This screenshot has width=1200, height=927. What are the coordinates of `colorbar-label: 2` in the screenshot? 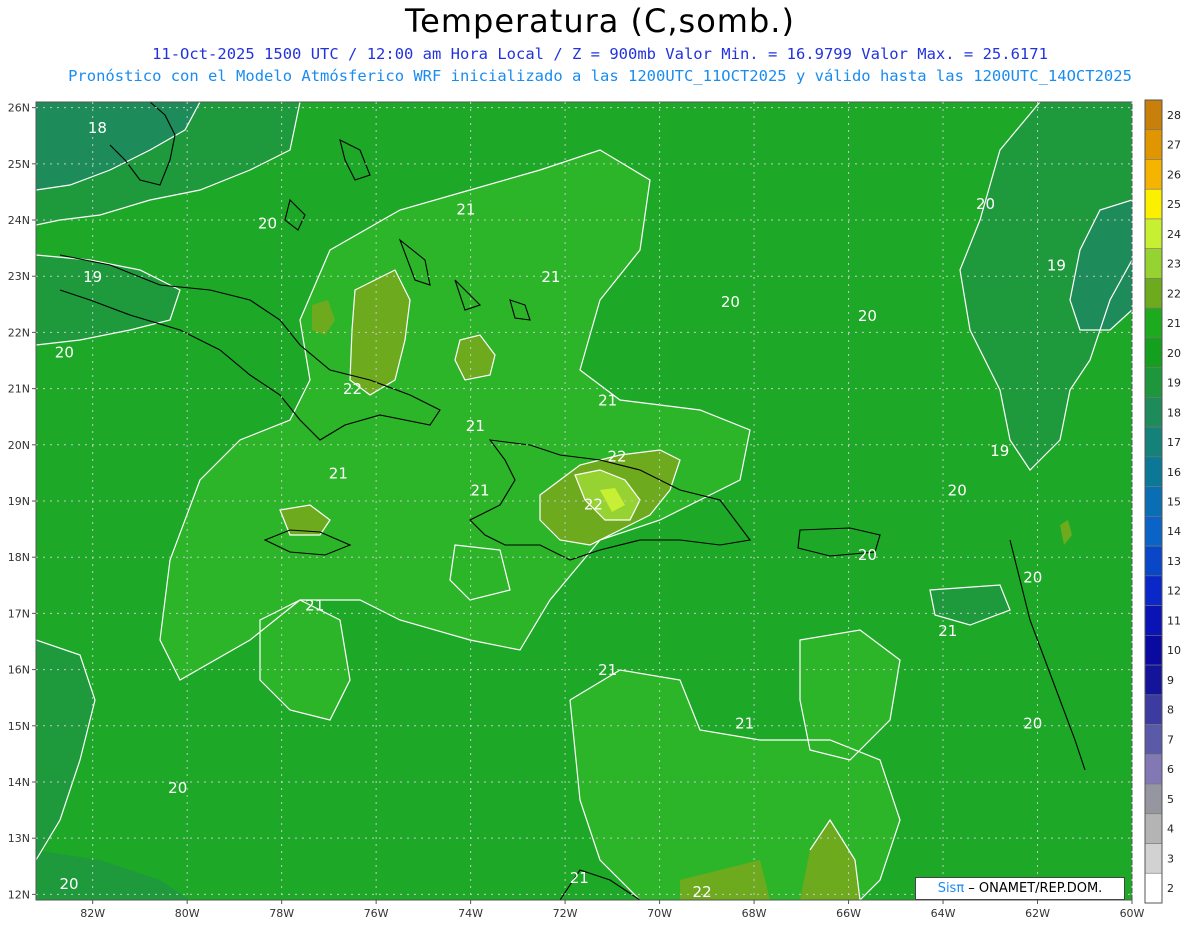 It's located at (1170, 888).